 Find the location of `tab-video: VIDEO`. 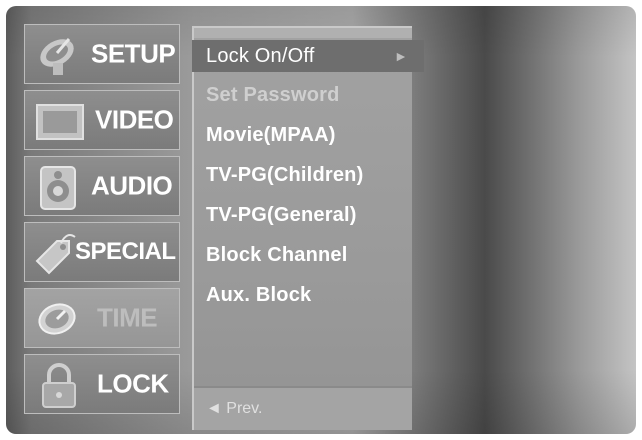

tab-video: VIDEO is located at coordinates (102, 120).